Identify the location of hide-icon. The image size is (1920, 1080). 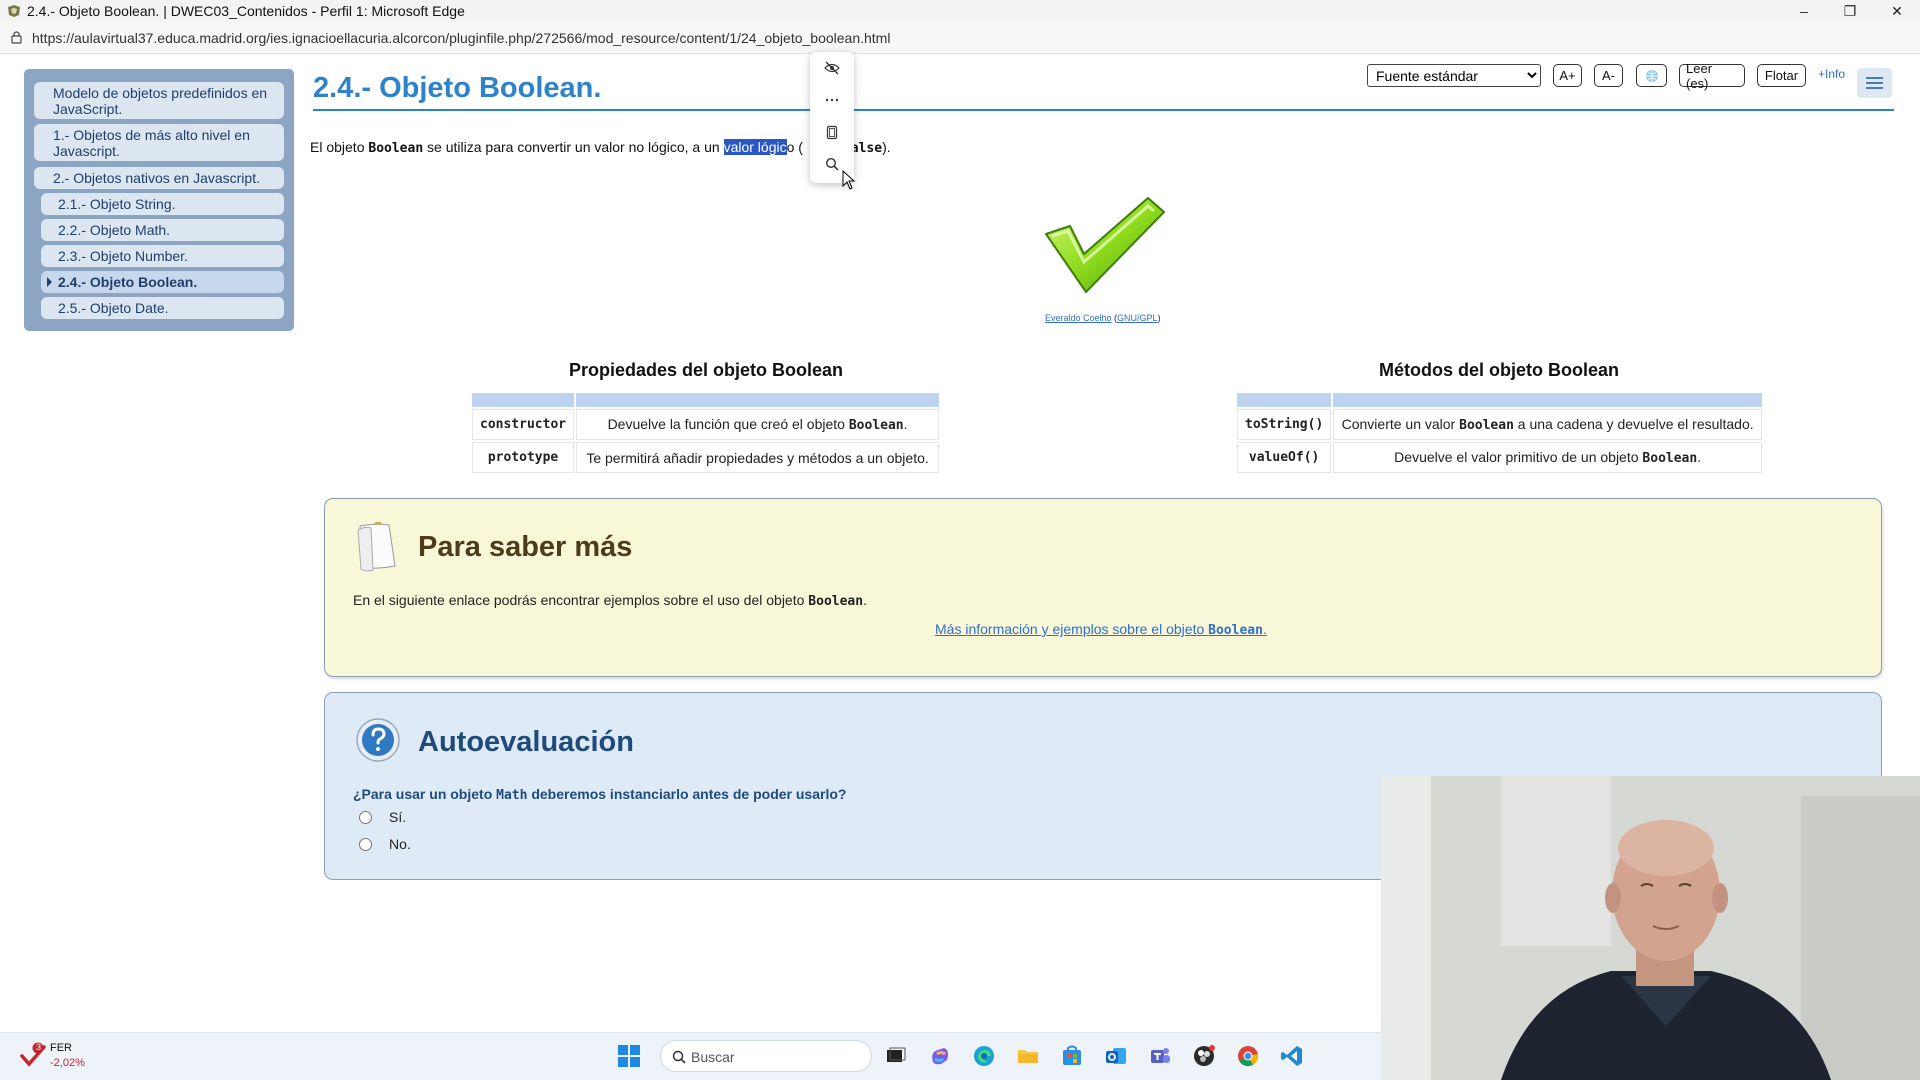
(832, 68).